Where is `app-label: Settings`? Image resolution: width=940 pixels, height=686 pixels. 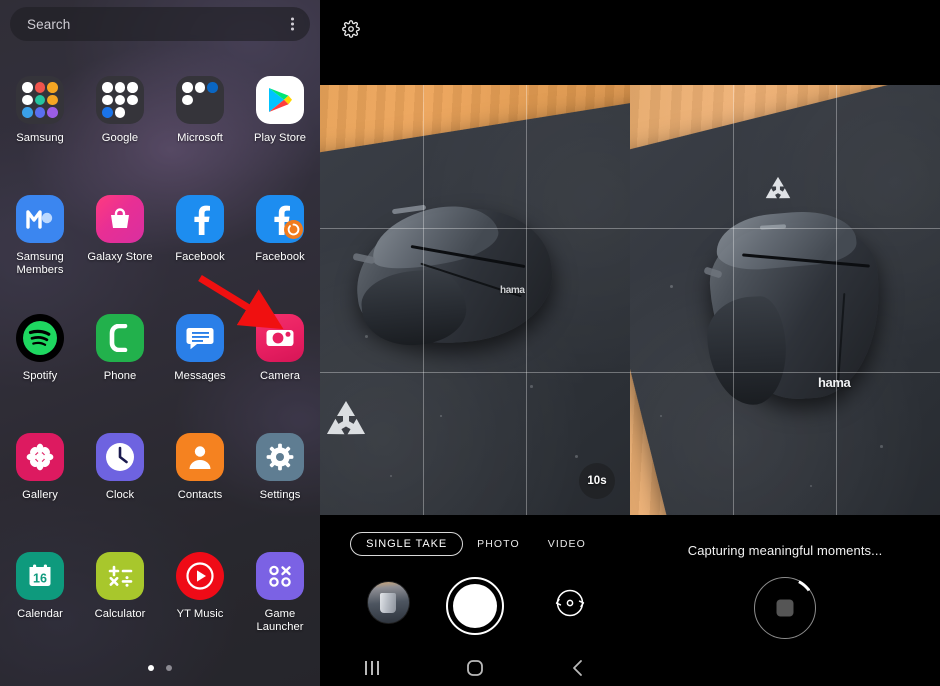
app-label: Settings is located at coordinates (280, 495).